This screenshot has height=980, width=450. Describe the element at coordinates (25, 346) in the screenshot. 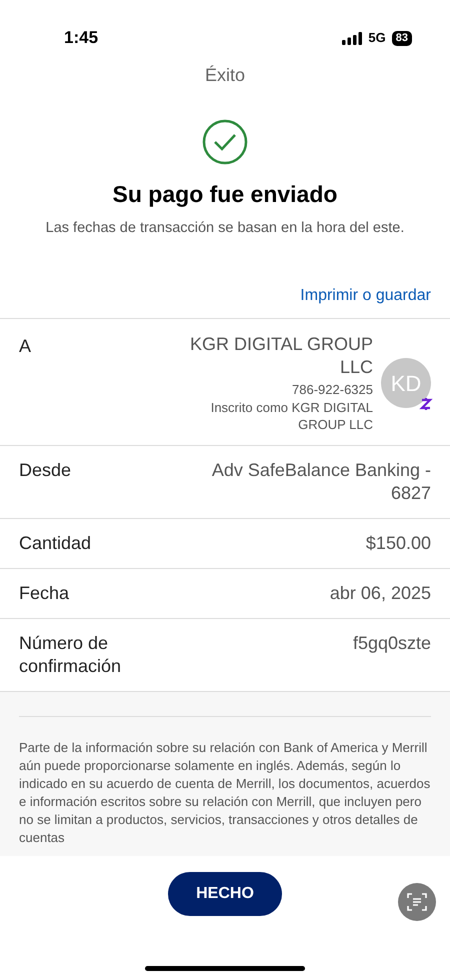

I see `detail-label: A` at that location.